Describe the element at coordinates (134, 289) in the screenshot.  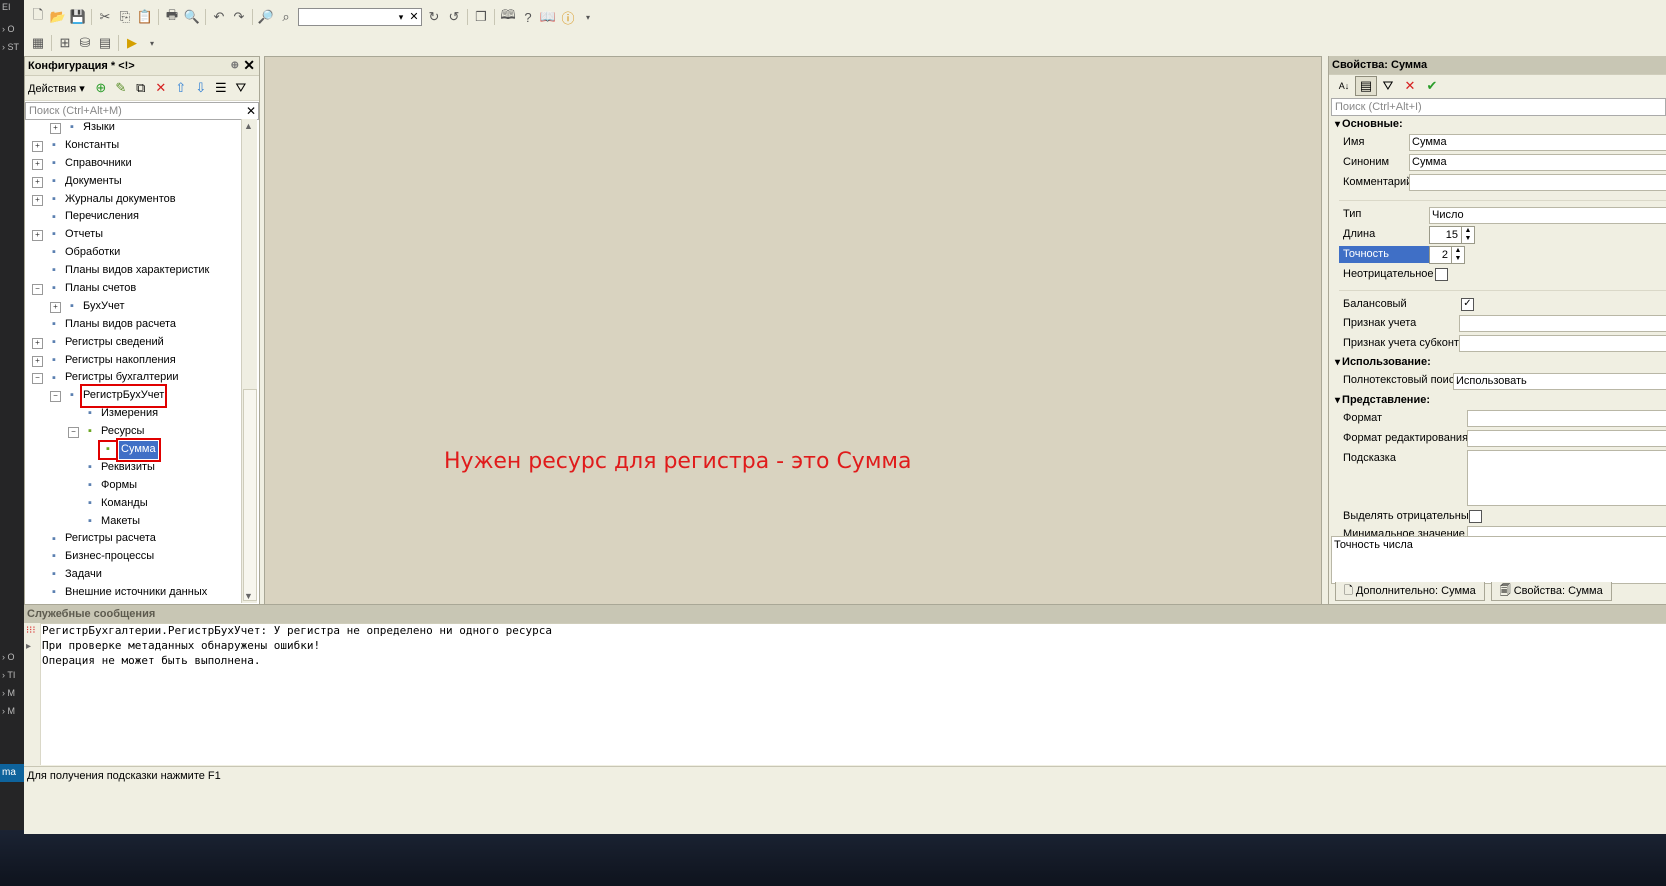
I see `tree-item: − ▪ Планы счетов` at that location.